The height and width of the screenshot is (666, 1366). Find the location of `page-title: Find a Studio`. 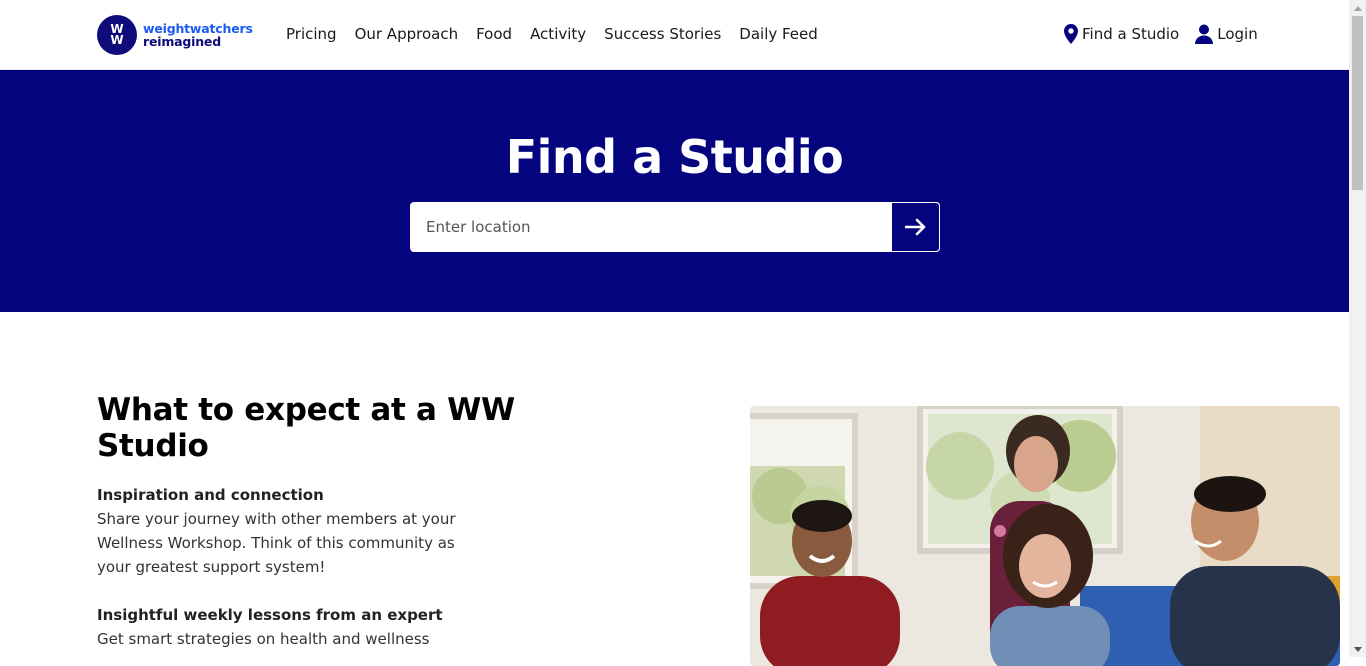

page-title: Find a Studio is located at coordinates (674, 157).